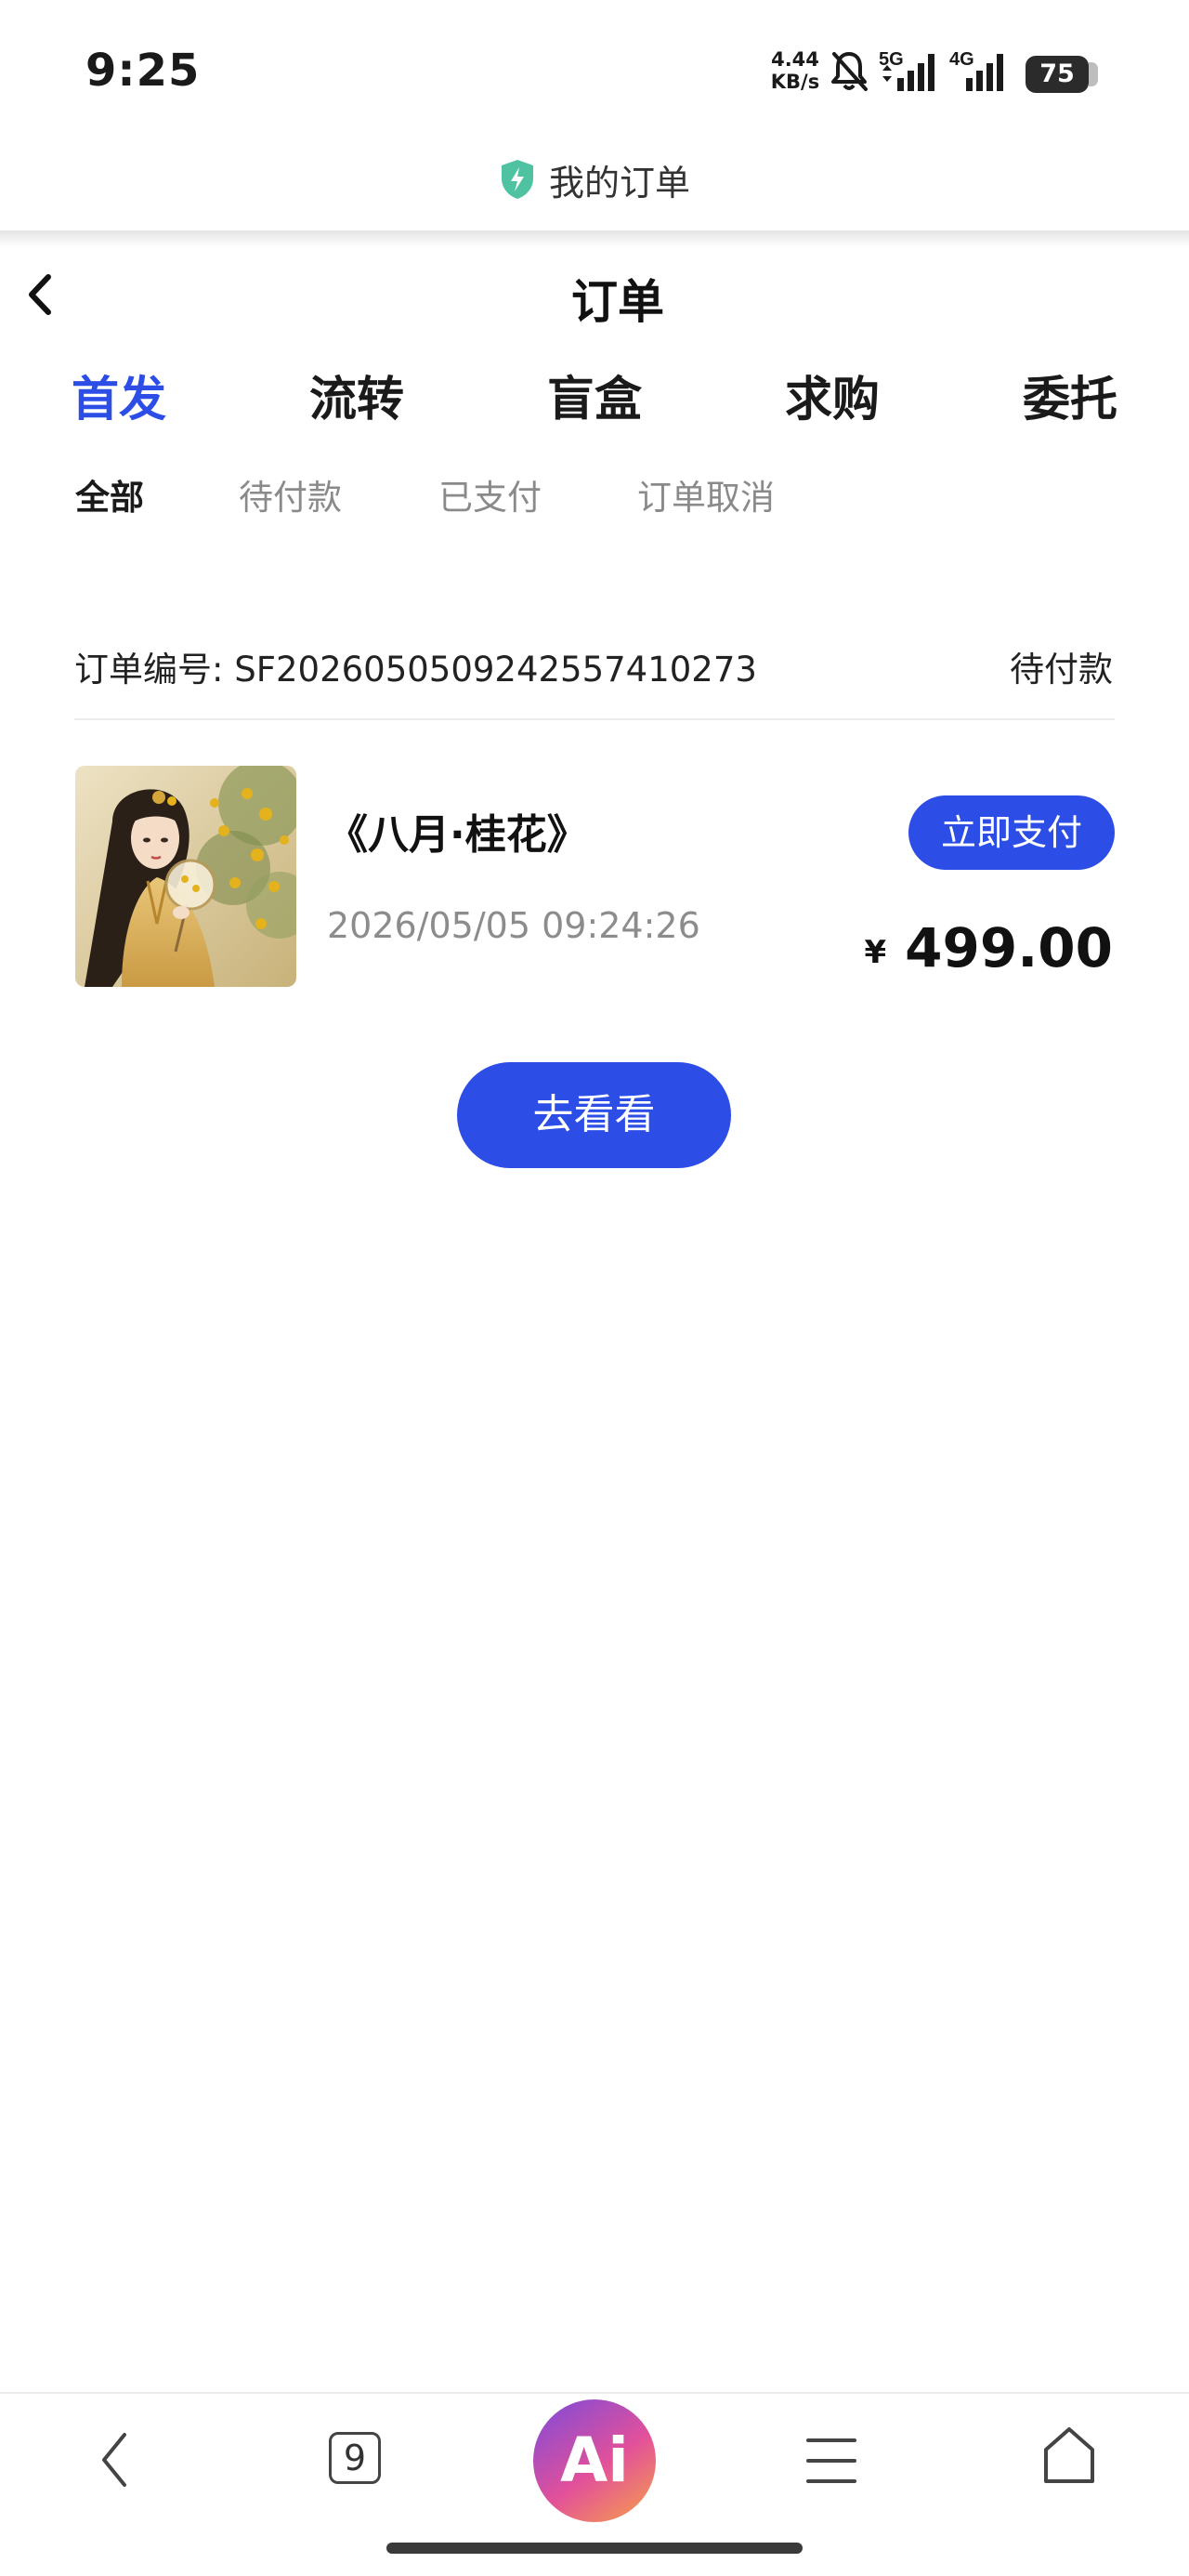  Describe the element at coordinates (594, 2460) in the screenshot. I see `ai-assistant-button: Ai` at that location.